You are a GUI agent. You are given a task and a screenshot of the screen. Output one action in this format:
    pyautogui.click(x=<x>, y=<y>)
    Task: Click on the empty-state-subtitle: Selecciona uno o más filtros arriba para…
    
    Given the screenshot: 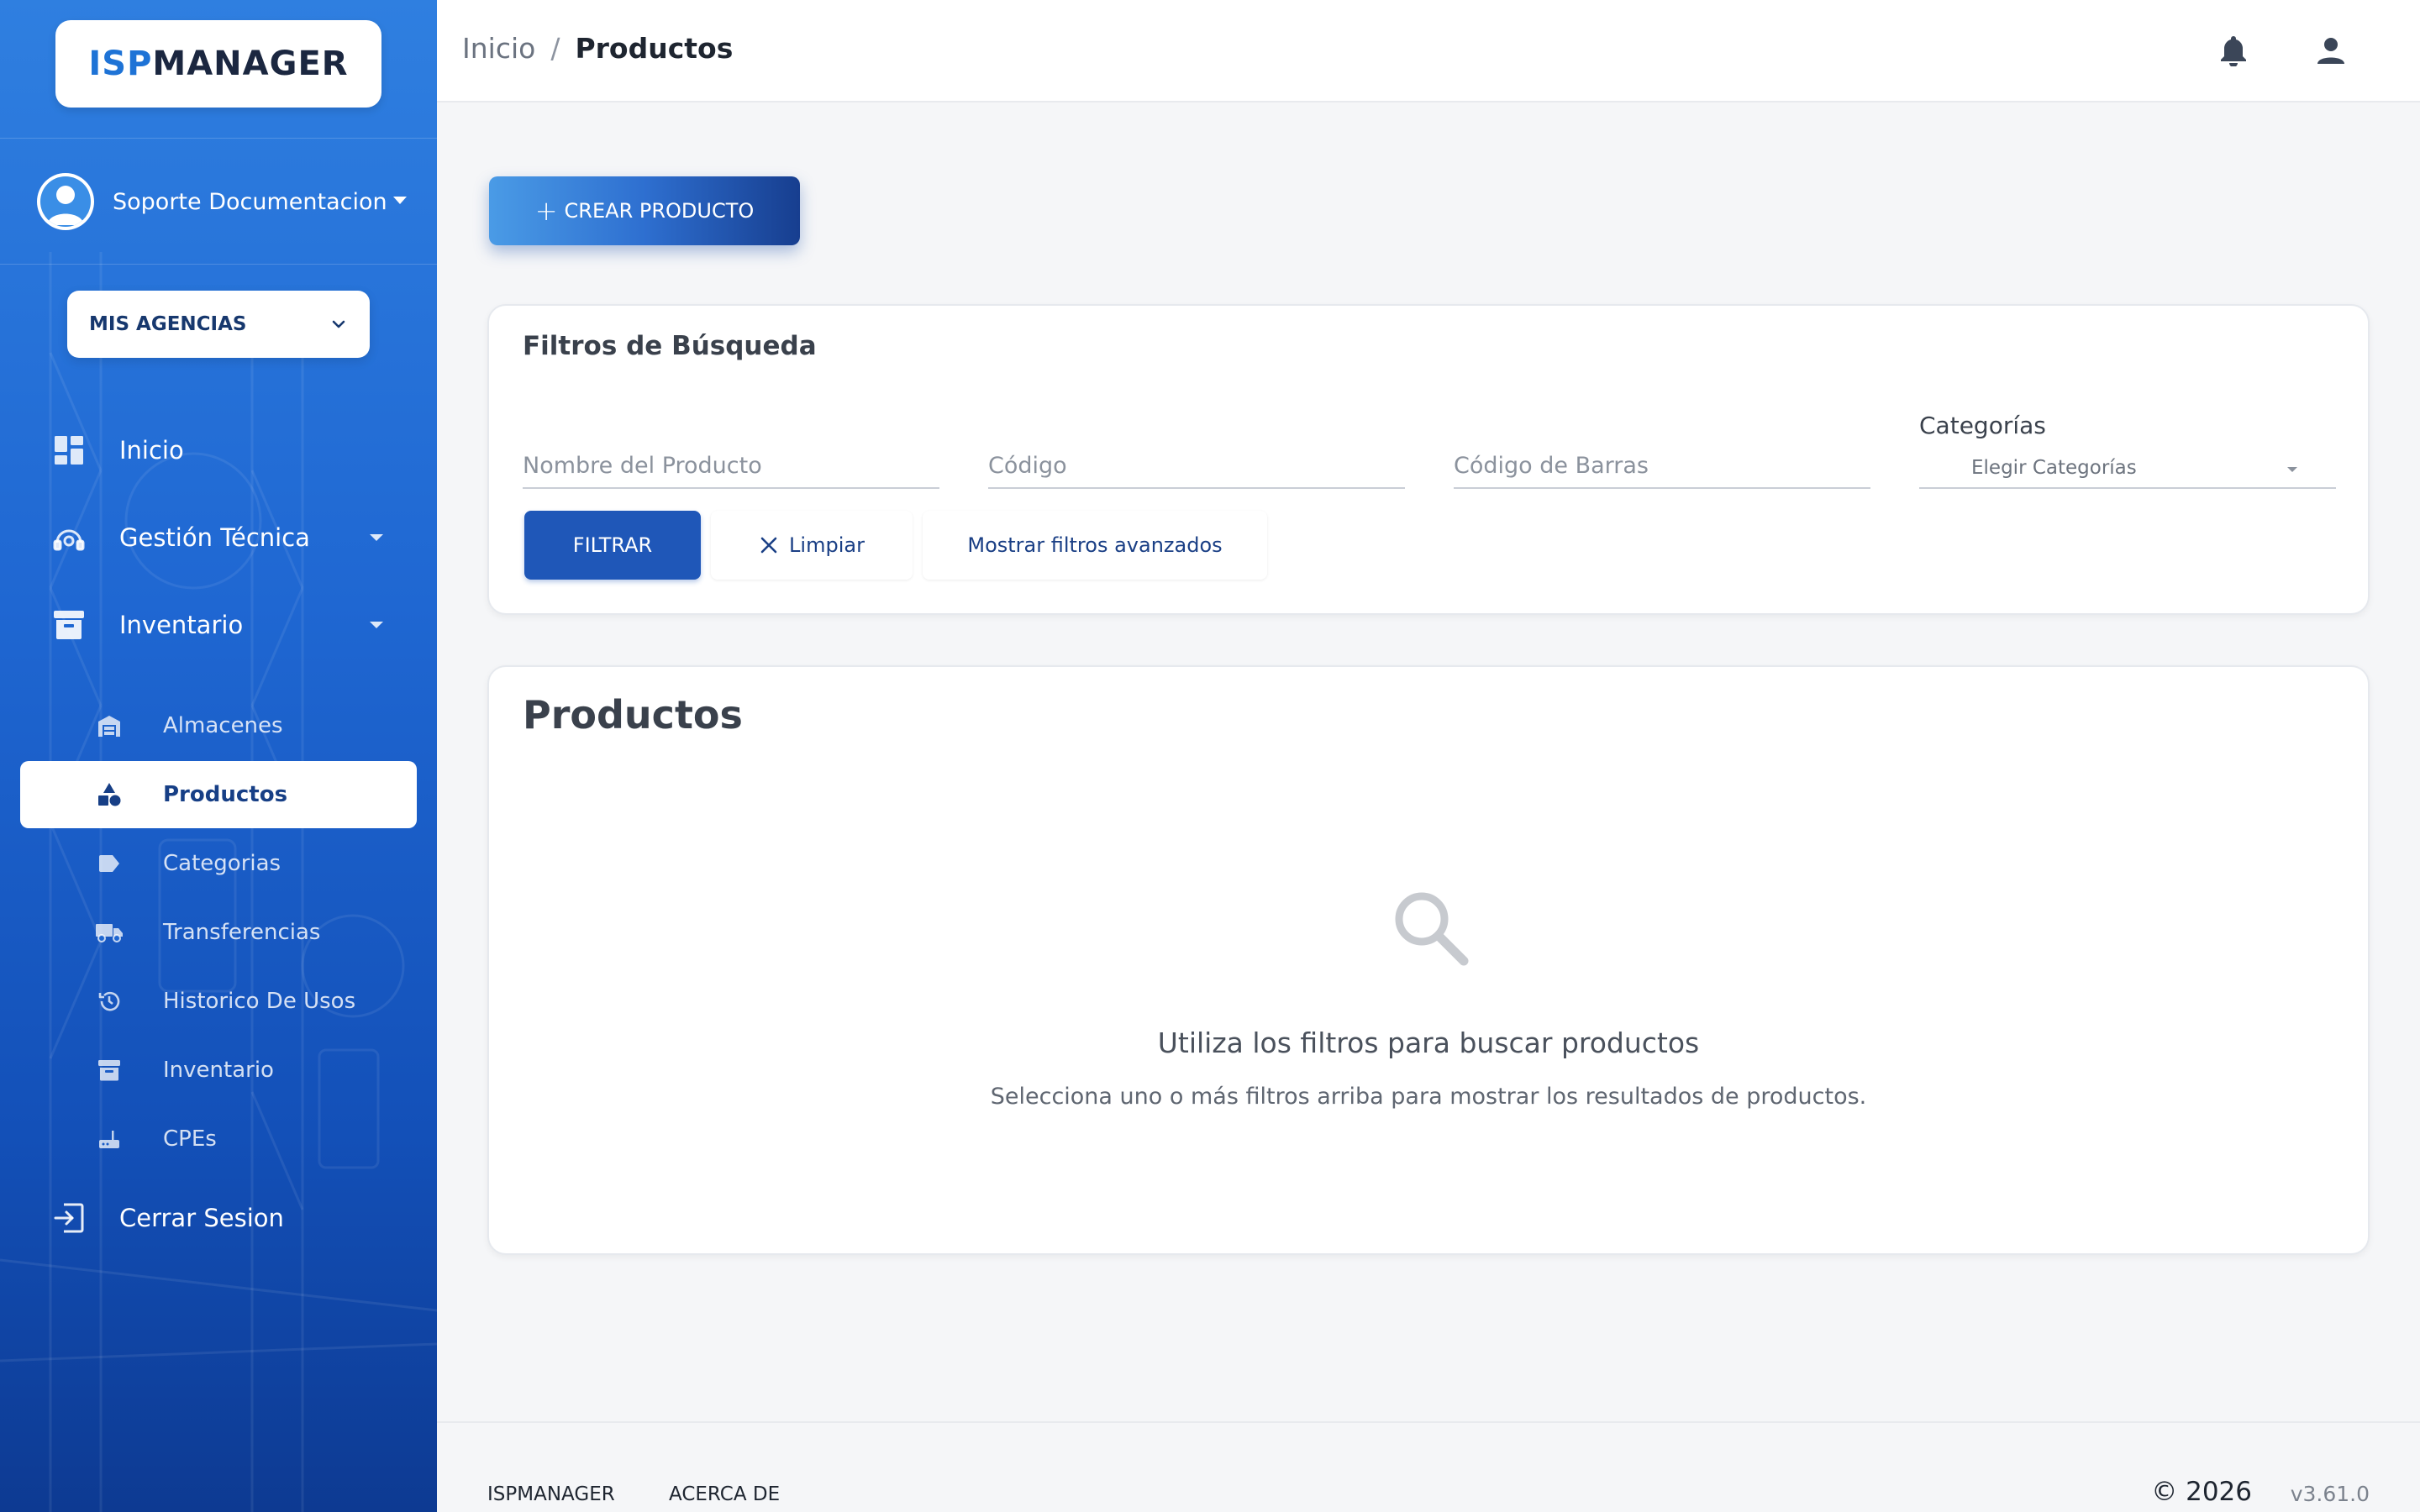 What is the action you would take?
    pyautogui.click(x=1428, y=1097)
    